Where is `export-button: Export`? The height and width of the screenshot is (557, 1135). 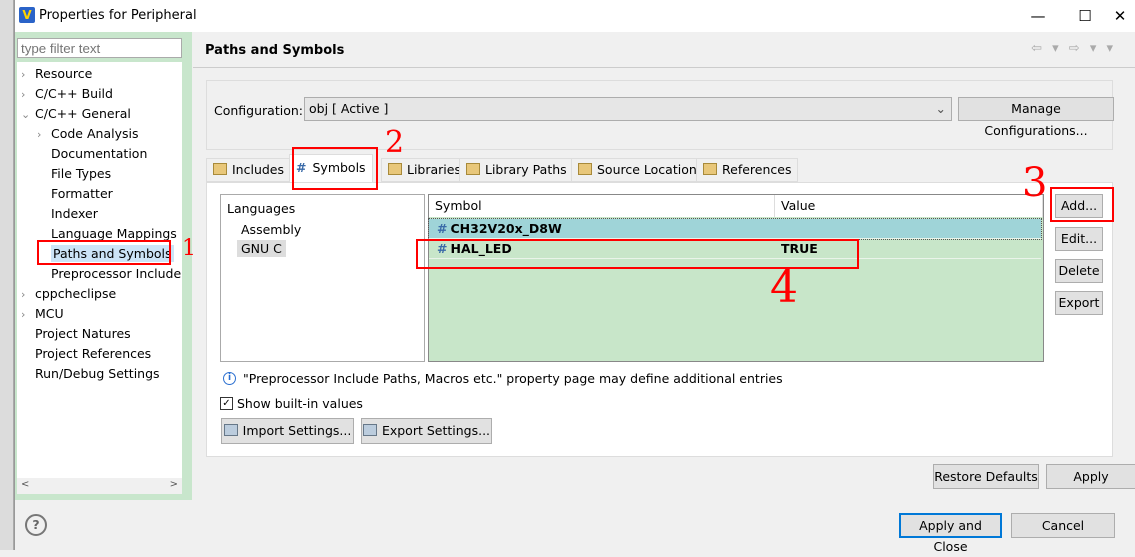
export-button: Export is located at coordinates (1079, 303).